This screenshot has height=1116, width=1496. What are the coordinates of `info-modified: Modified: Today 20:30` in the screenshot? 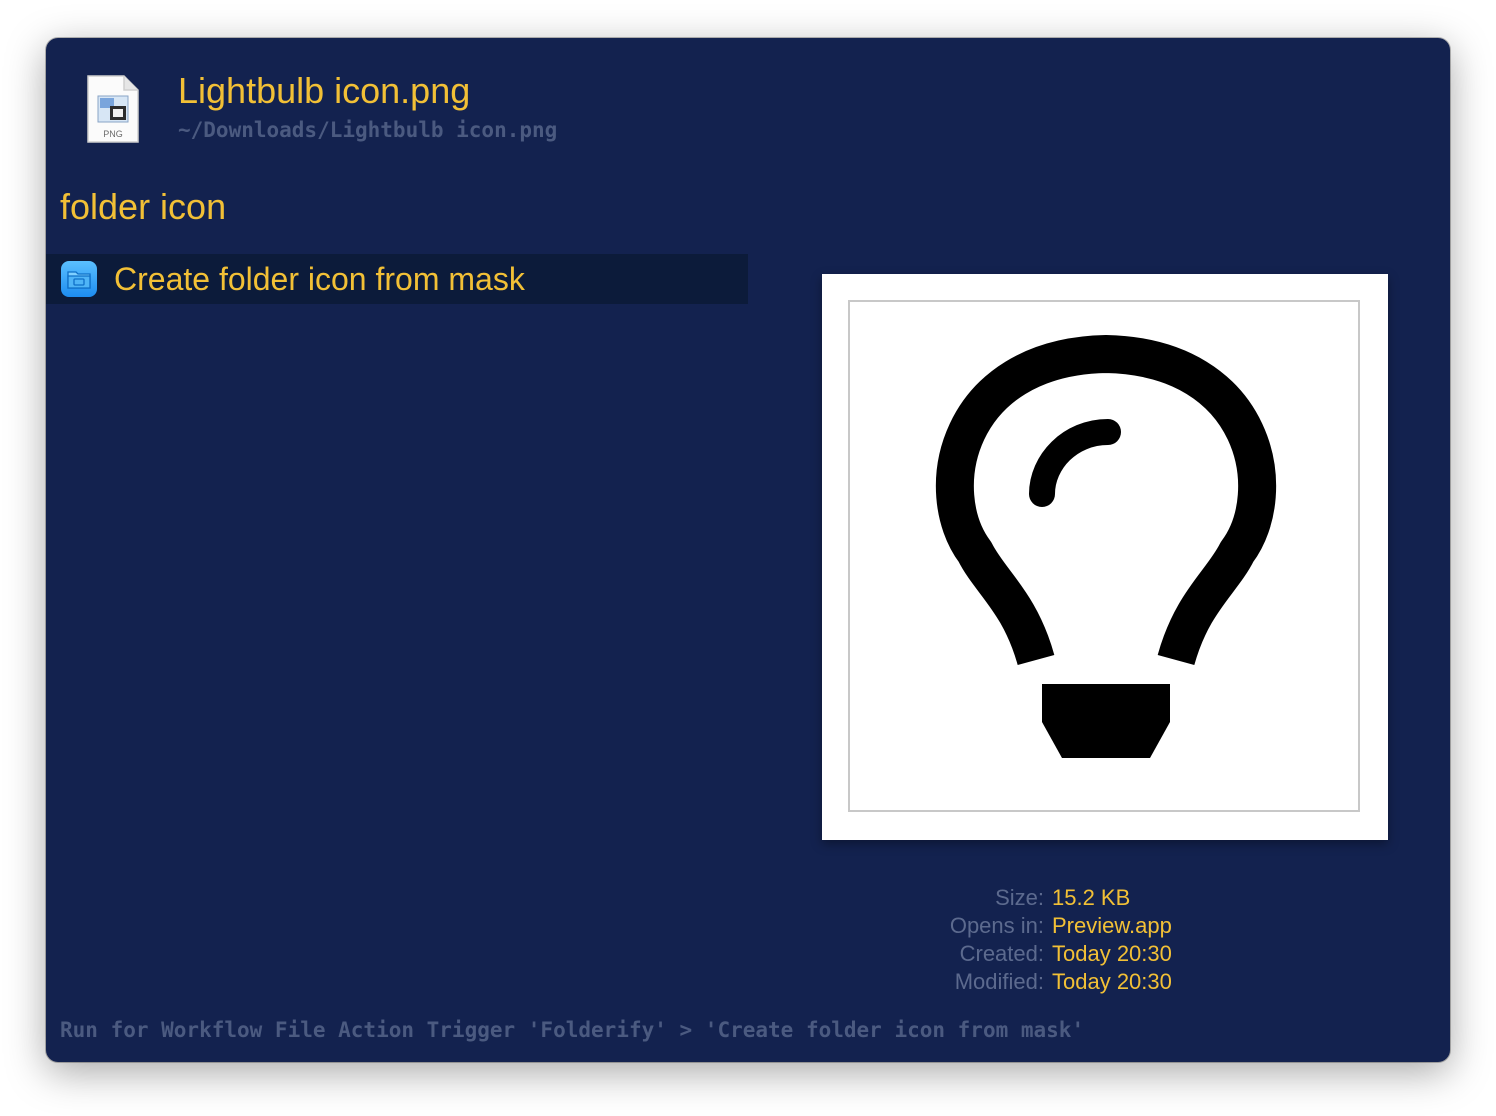 It's located at (1105, 982).